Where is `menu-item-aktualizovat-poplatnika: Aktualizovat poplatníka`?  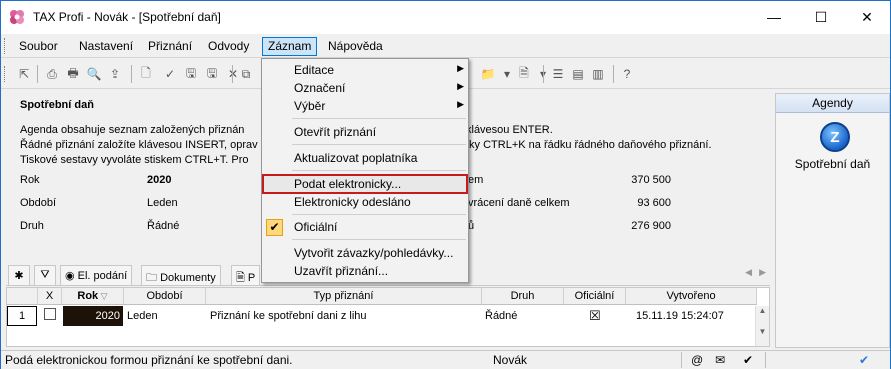
menu-item-aktualizovat-poplatnika: Aktualizovat poplatníka is located at coordinates (365, 158).